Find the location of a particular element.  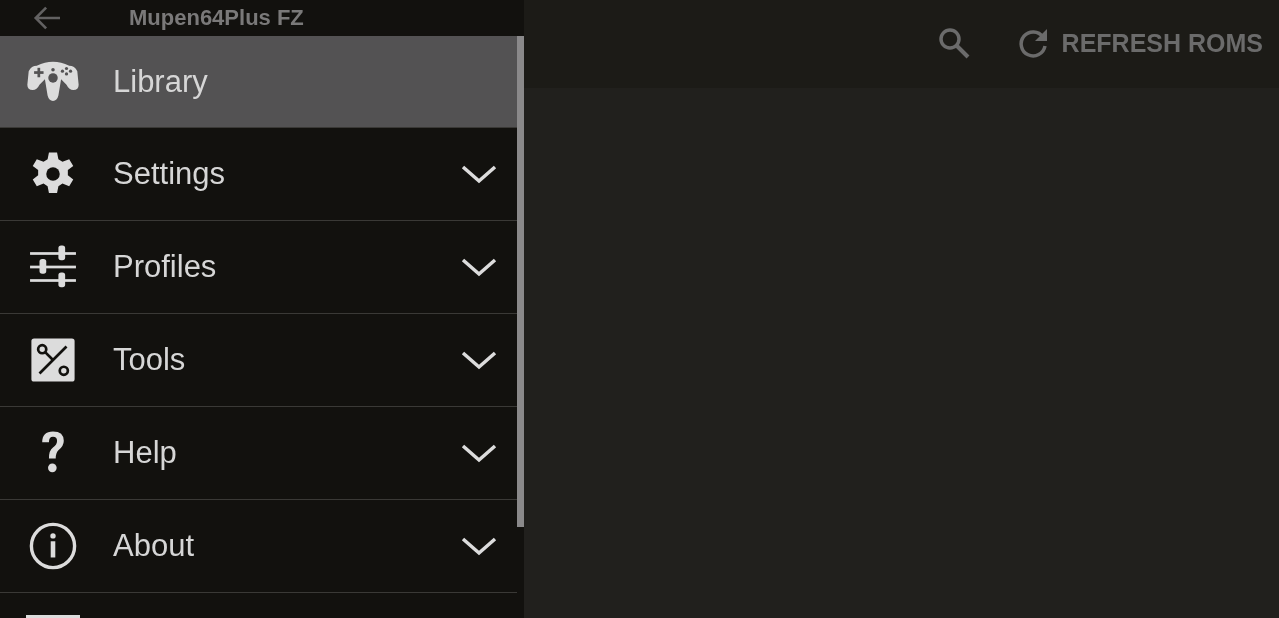

drawer-item: Tools is located at coordinates (258, 360).